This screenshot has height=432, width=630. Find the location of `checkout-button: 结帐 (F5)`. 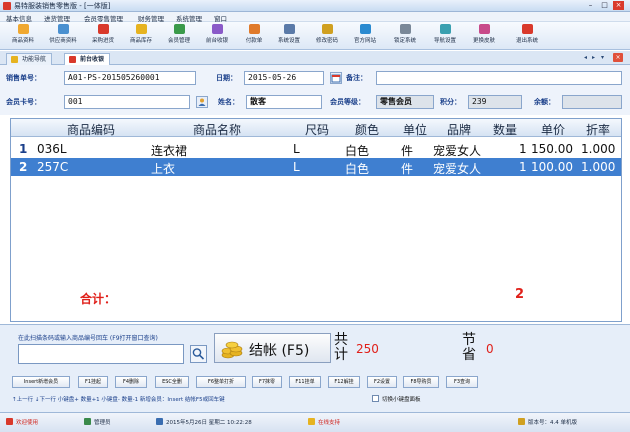

checkout-button: 结帐 (F5) is located at coordinates (272, 348).